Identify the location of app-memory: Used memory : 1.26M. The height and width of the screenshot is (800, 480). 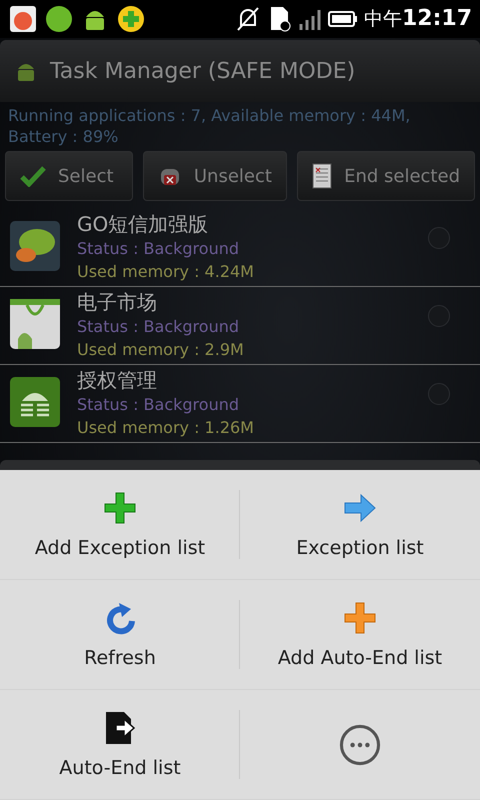
(166, 428).